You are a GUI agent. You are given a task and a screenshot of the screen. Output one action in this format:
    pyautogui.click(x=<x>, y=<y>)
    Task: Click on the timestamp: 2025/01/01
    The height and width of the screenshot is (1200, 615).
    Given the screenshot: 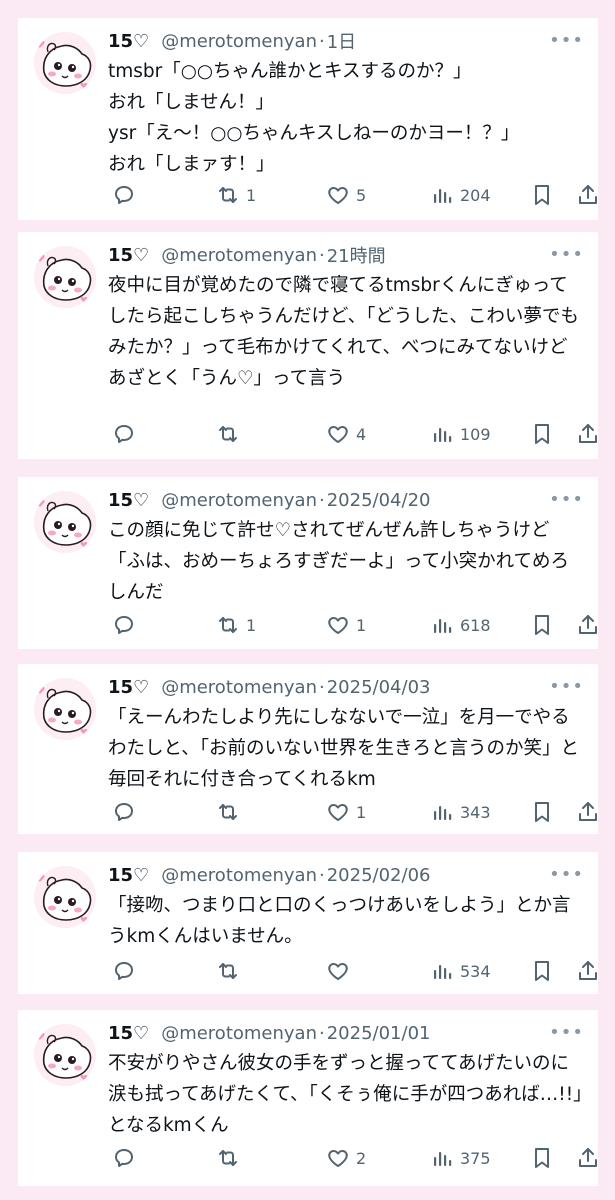 What is the action you would take?
    pyautogui.click(x=379, y=1033)
    